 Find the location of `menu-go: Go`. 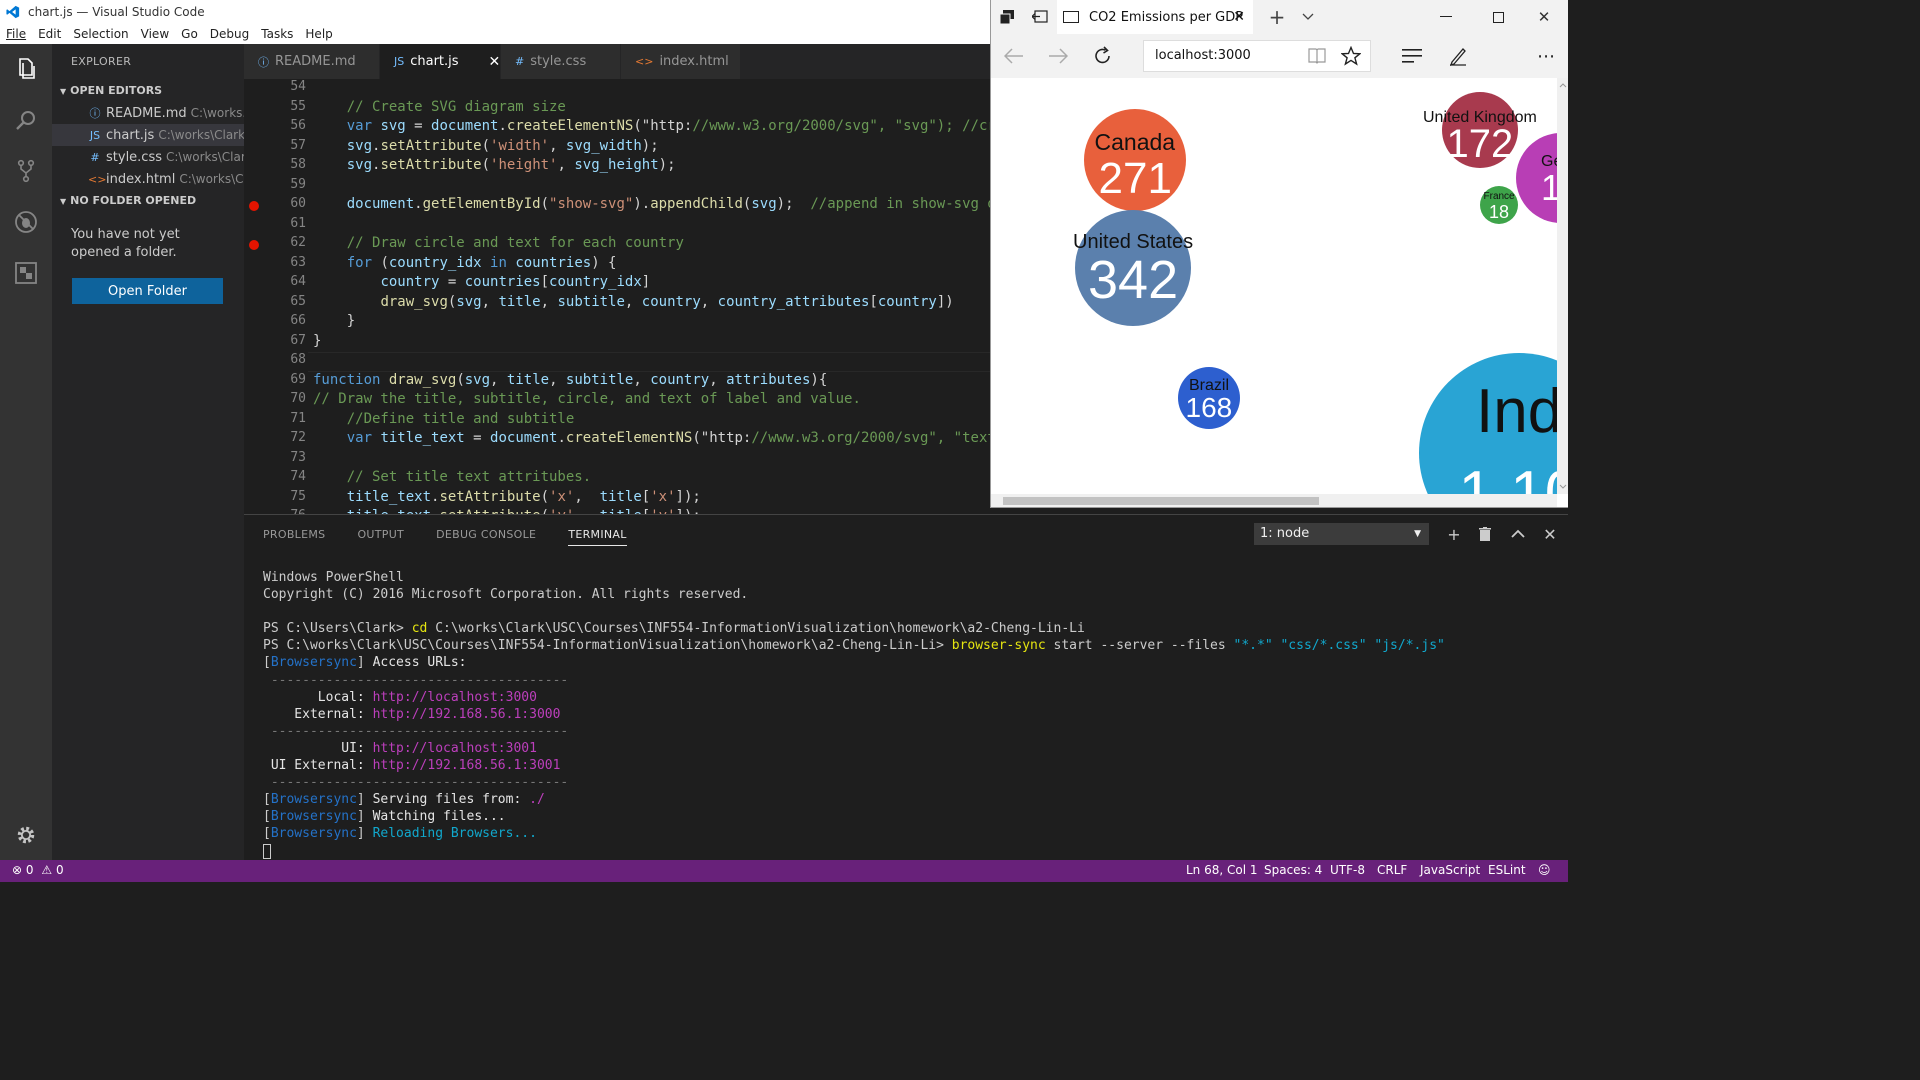

menu-go: Go is located at coordinates (189, 34).